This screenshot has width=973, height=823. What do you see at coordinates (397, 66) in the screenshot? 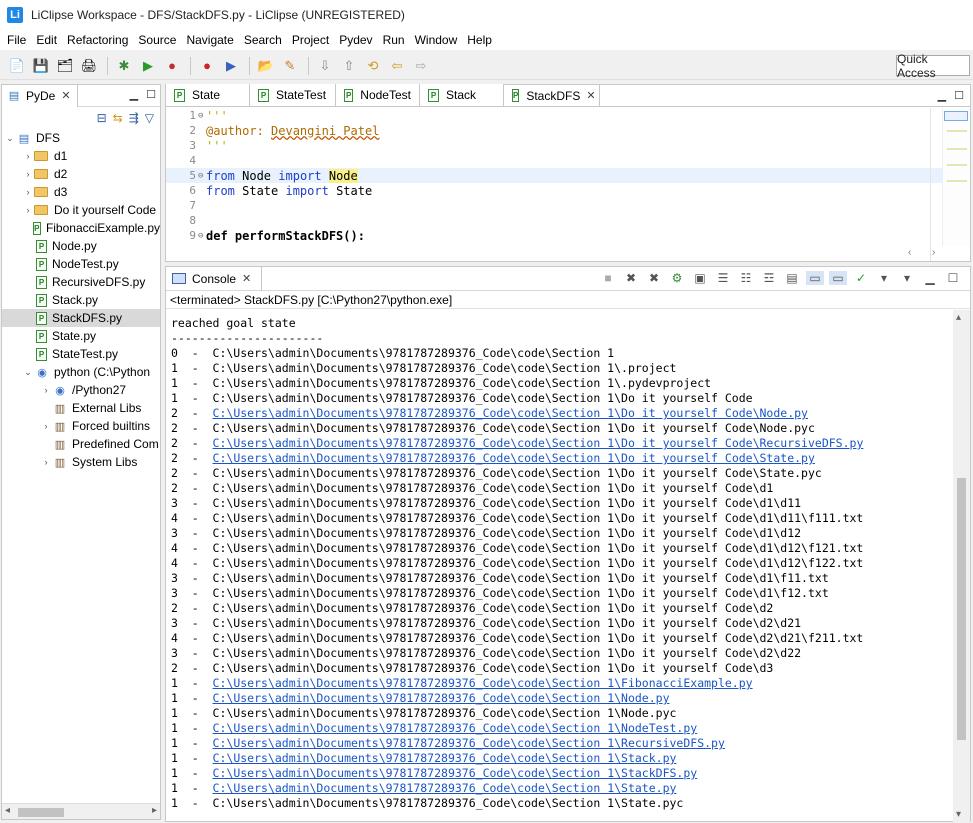
I see `back-icon: ⇦` at bounding box center [397, 66].